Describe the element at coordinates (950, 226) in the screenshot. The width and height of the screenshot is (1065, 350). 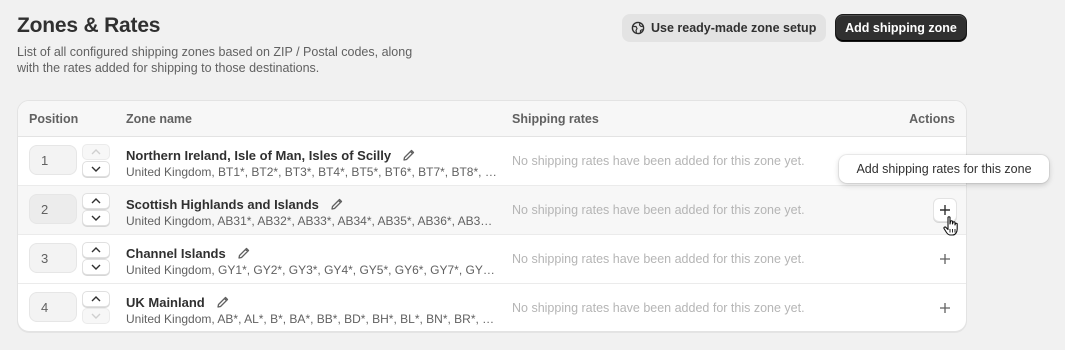
I see `hand-pointer-cursor-icon` at that location.